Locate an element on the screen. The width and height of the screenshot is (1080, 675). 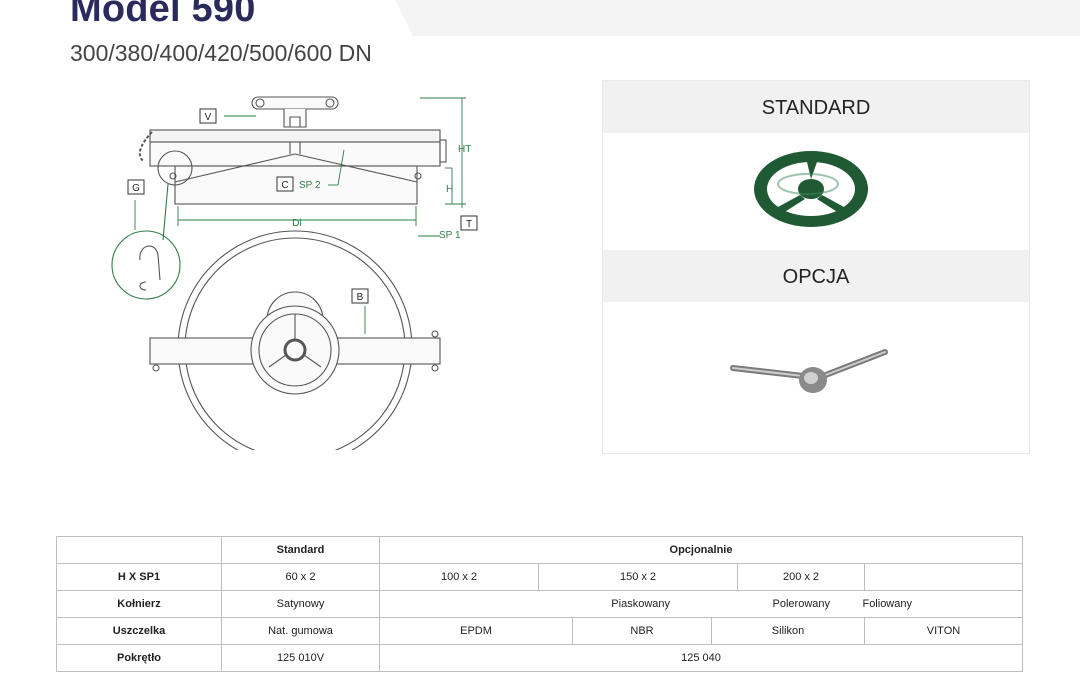
label-v: V is located at coordinates (208, 117).